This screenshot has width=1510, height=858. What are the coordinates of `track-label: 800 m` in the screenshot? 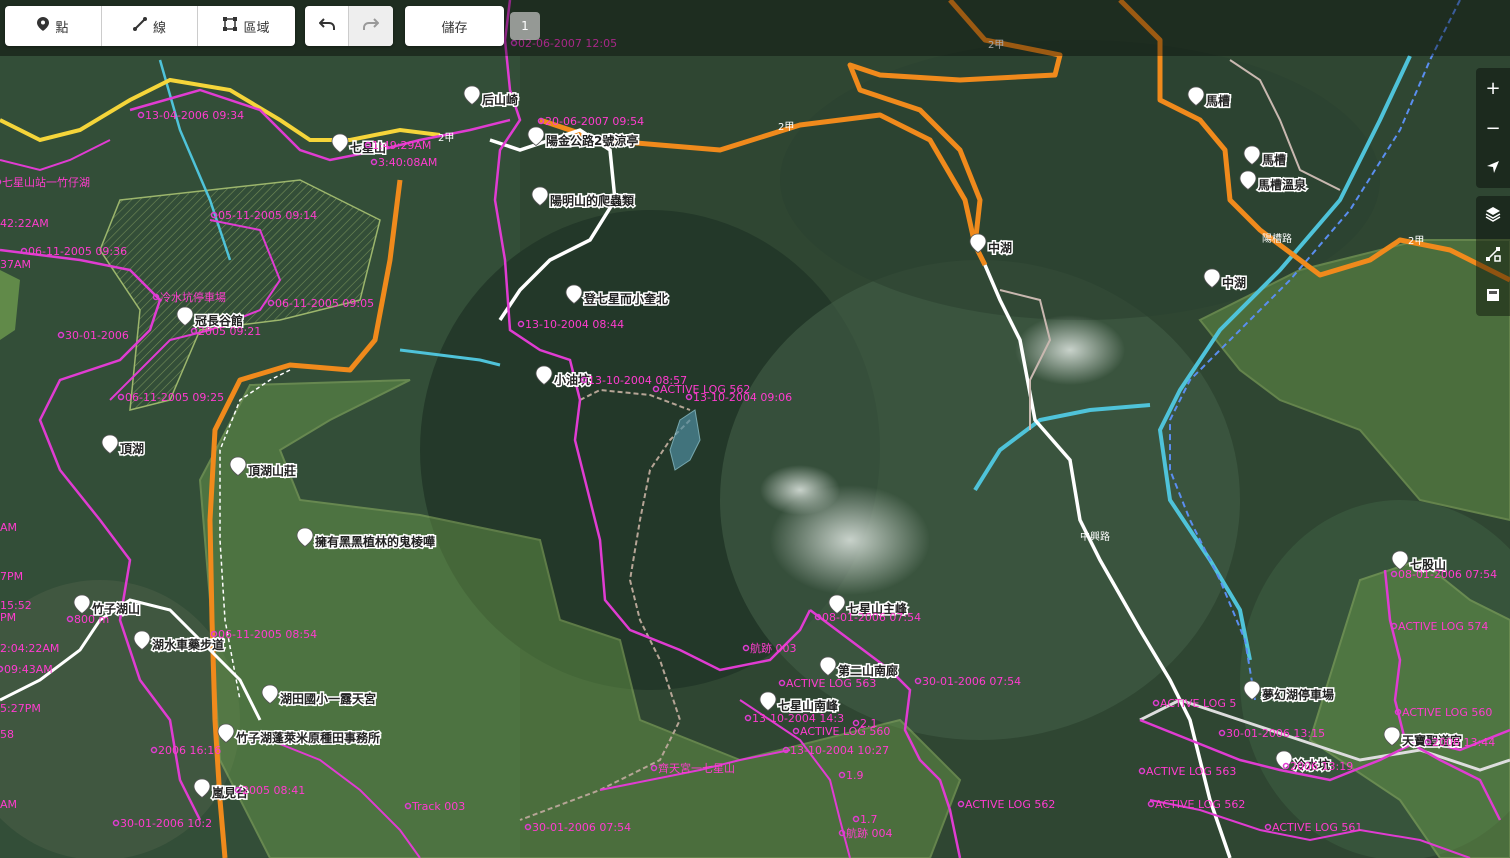 It's located at (91, 619).